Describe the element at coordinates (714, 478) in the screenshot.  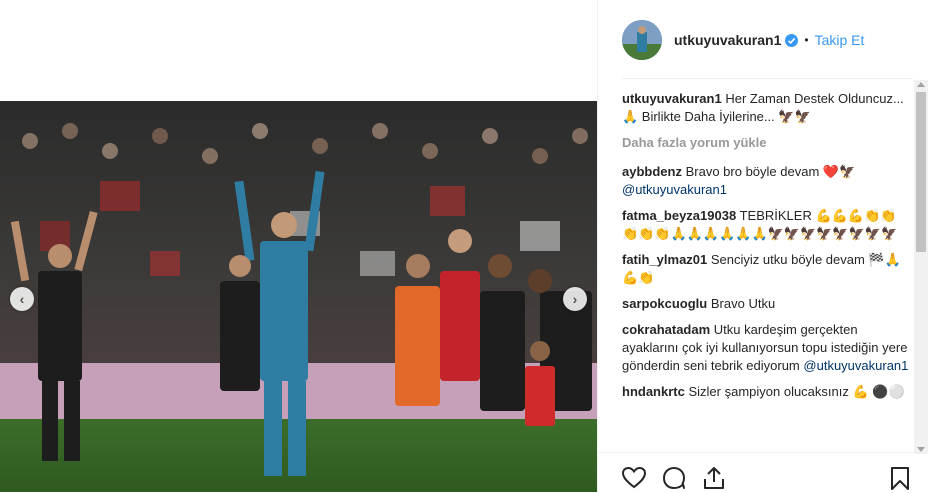
I see `share-icon` at that location.